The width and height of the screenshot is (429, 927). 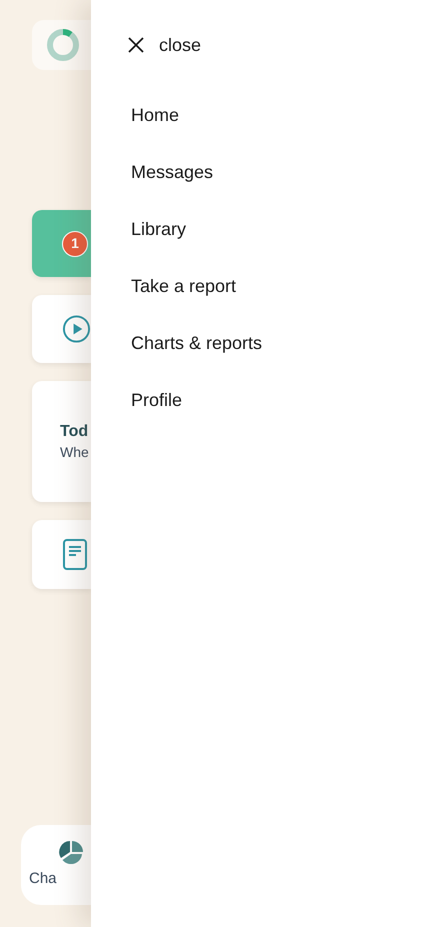 What do you see at coordinates (75, 432) in the screenshot?
I see `card-title: Tod` at bounding box center [75, 432].